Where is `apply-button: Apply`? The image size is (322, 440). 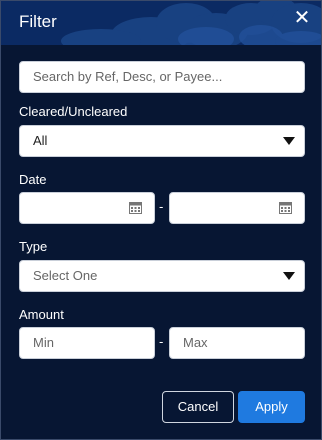
apply-button: Apply is located at coordinates (271, 407).